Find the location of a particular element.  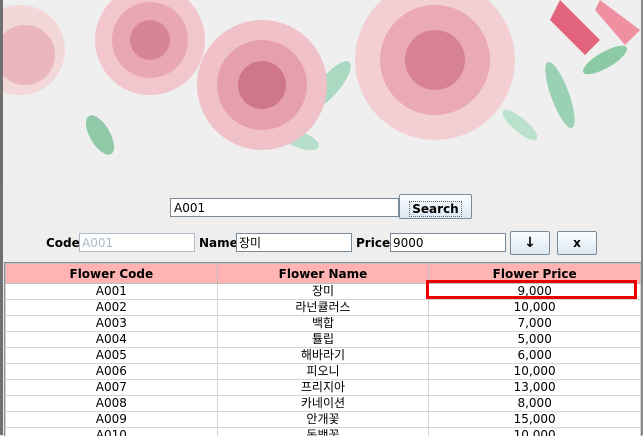

table-row: A002라넌큘러스10,000 is located at coordinates (323, 308).